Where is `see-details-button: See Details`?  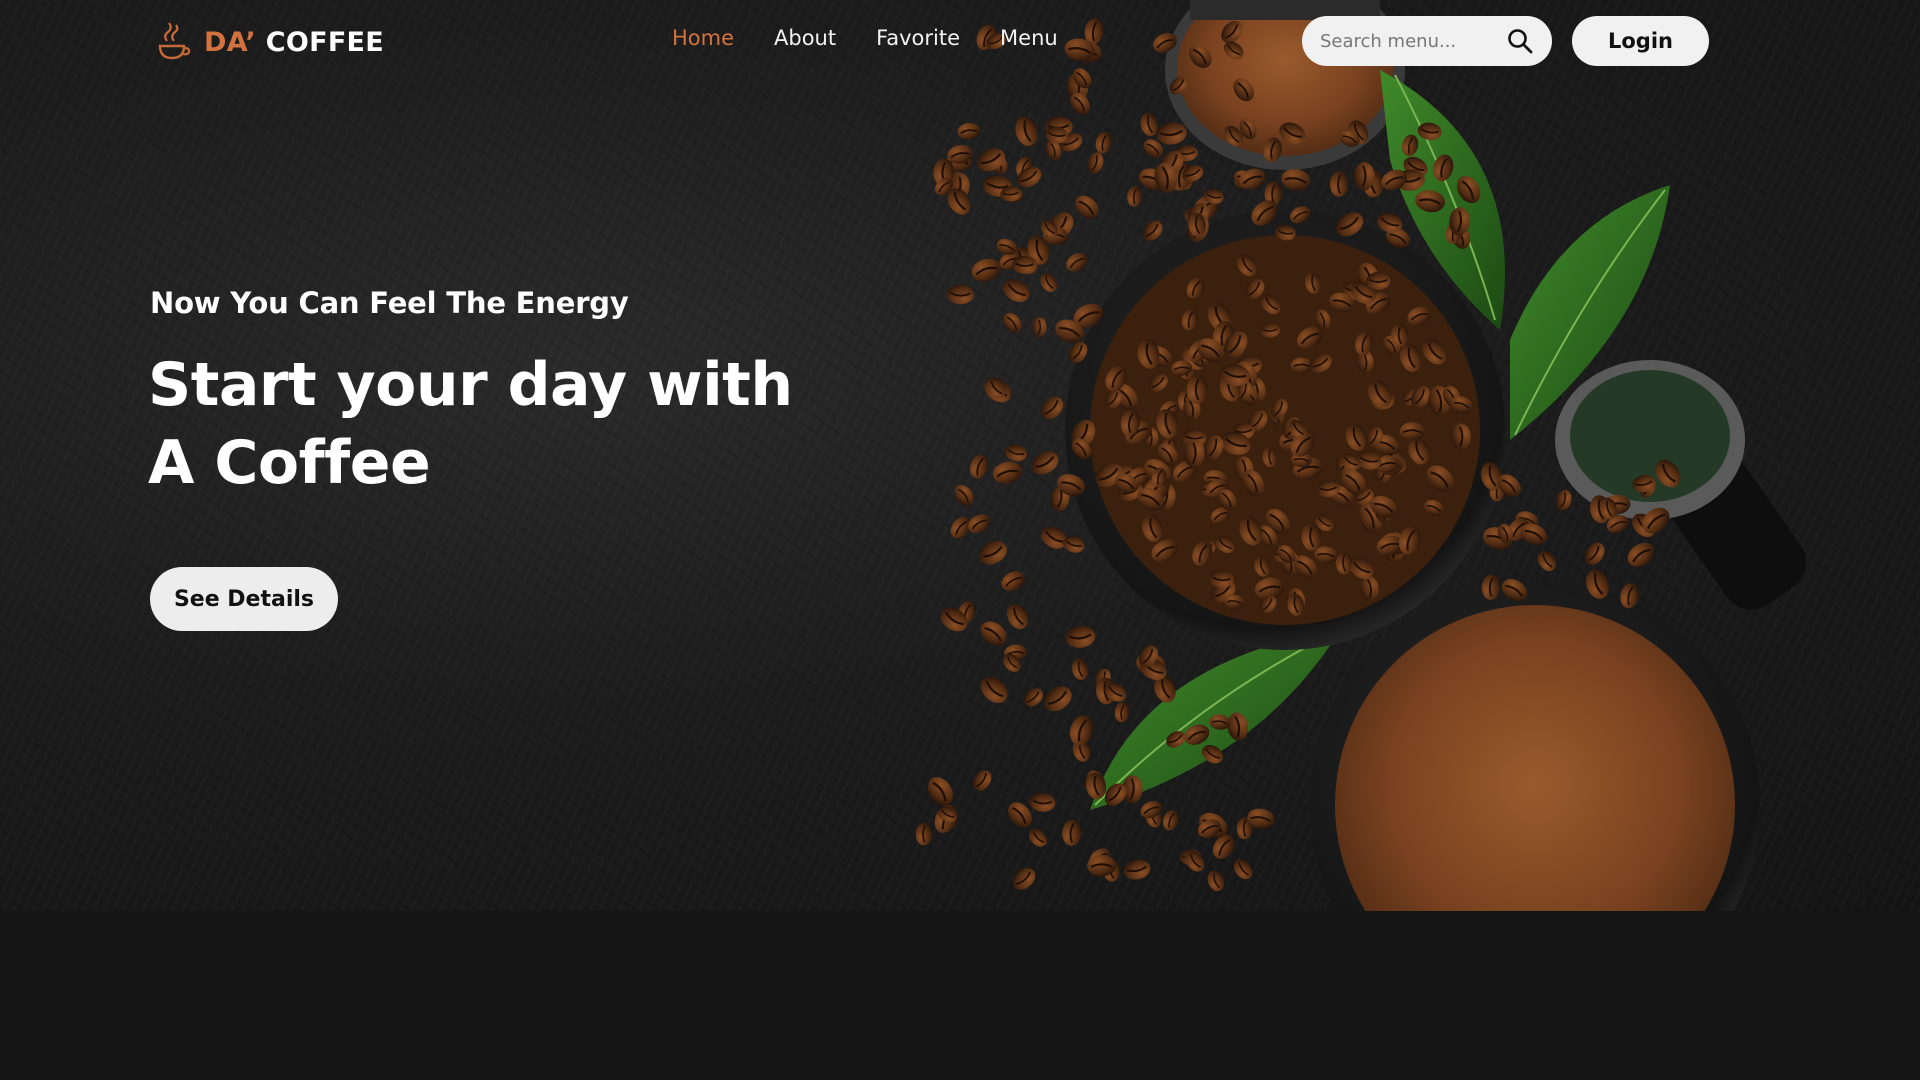 see-details-button: See Details is located at coordinates (244, 599).